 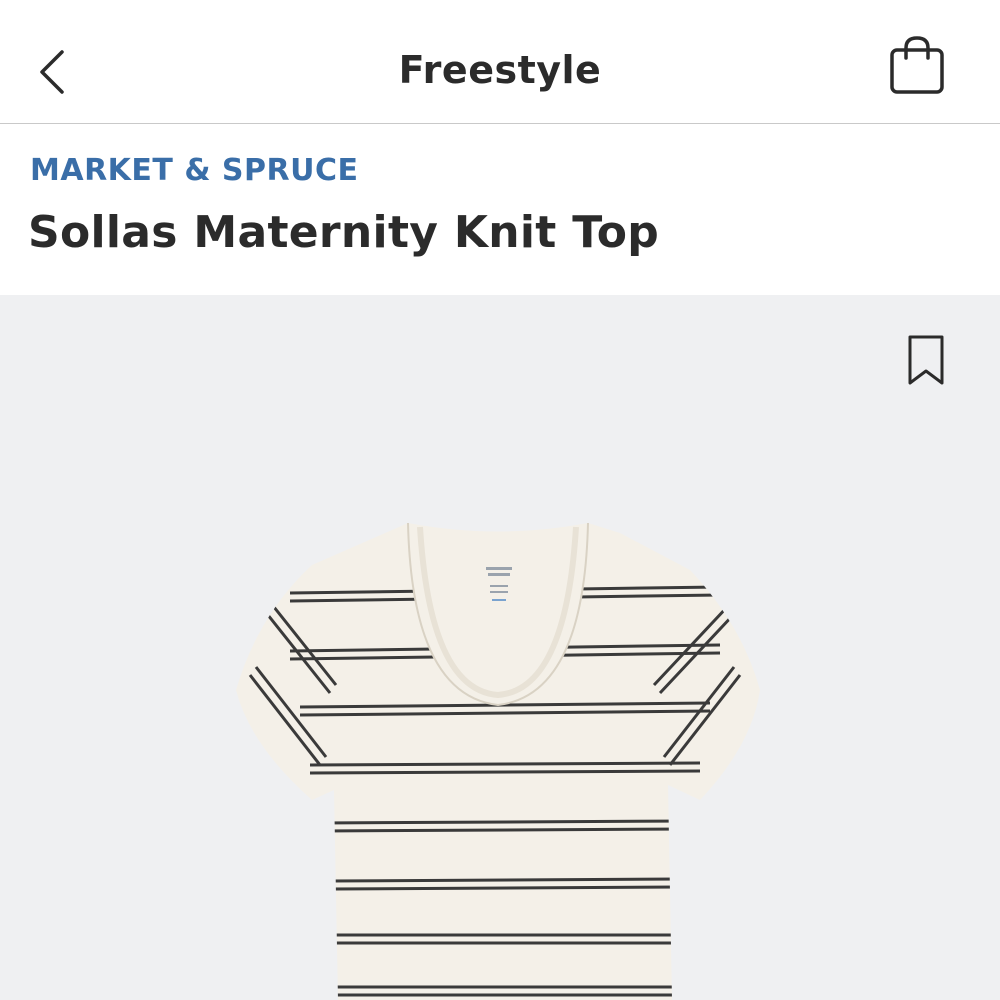 I want to click on shopping-bag-icon, so click(x=917, y=65).